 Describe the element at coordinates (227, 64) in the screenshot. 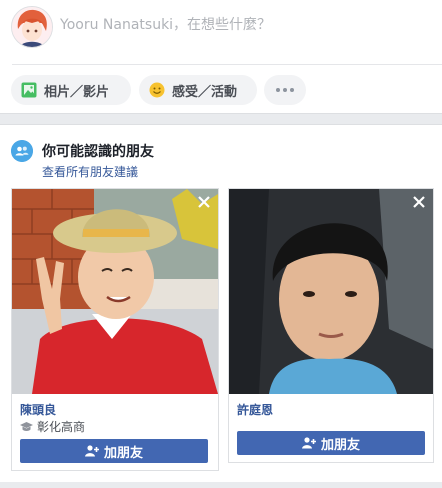

I see `divider` at that location.